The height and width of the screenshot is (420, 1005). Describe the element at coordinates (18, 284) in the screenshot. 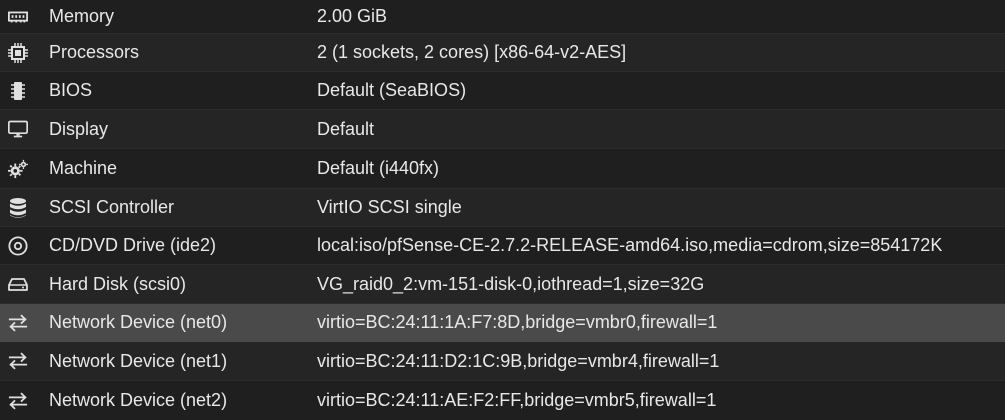

I see `hard-disk-icon` at that location.